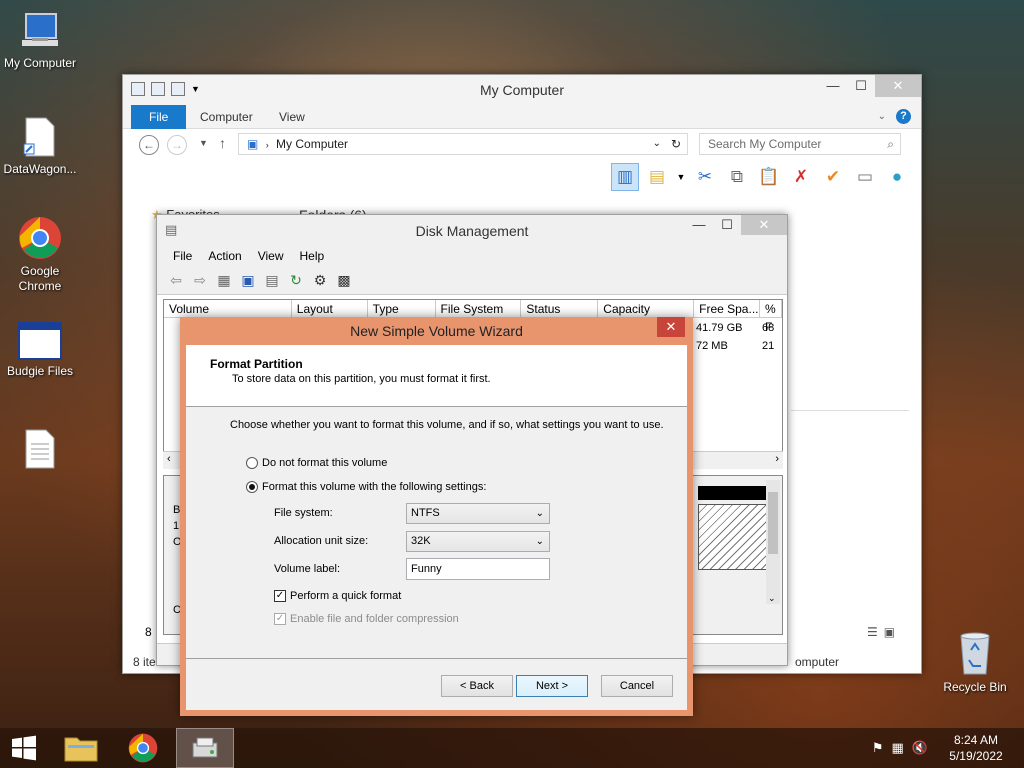  I want to click on scroll-thumb, so click(773, 523).